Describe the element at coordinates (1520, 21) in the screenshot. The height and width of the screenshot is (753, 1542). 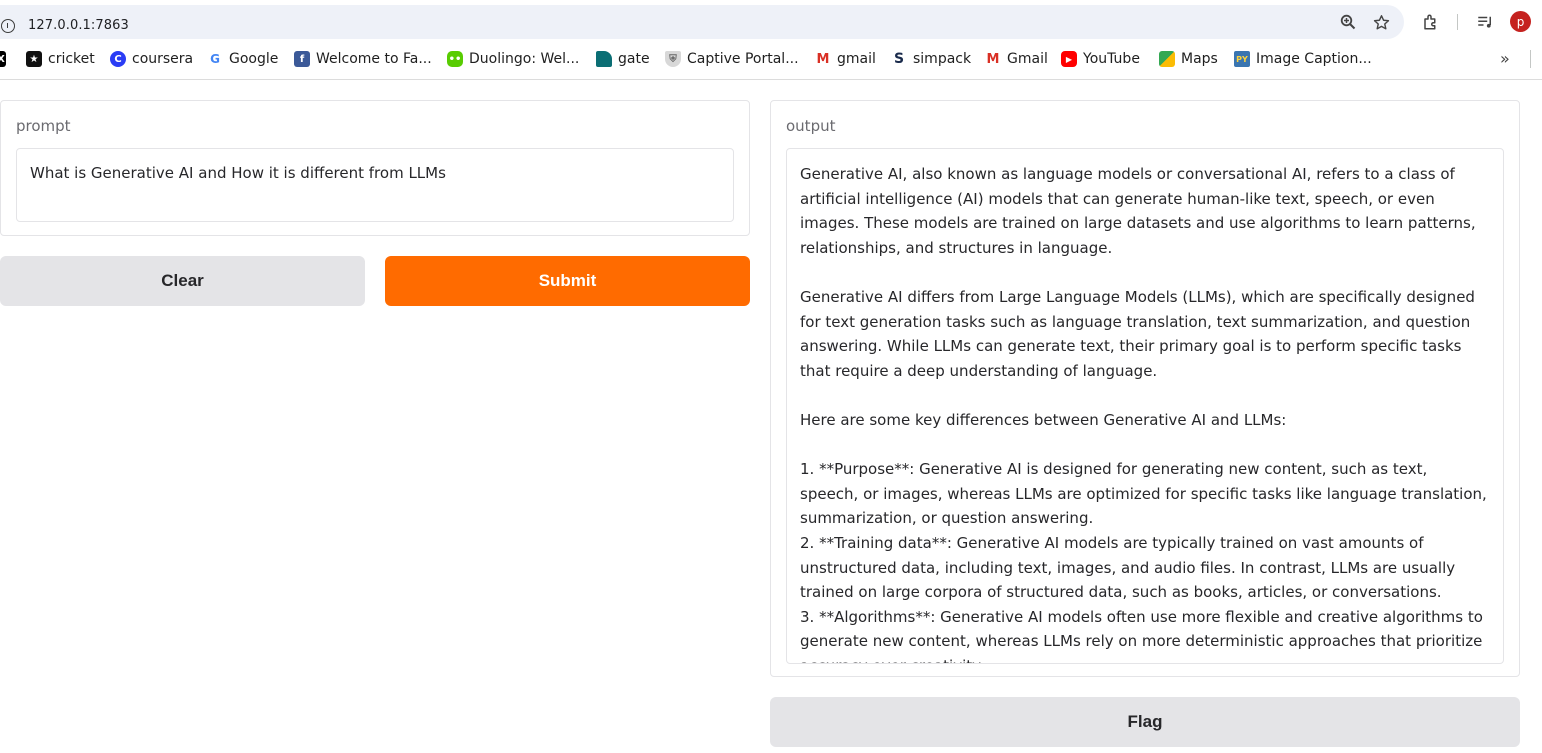
I see `profile-avatar: p` at that location.